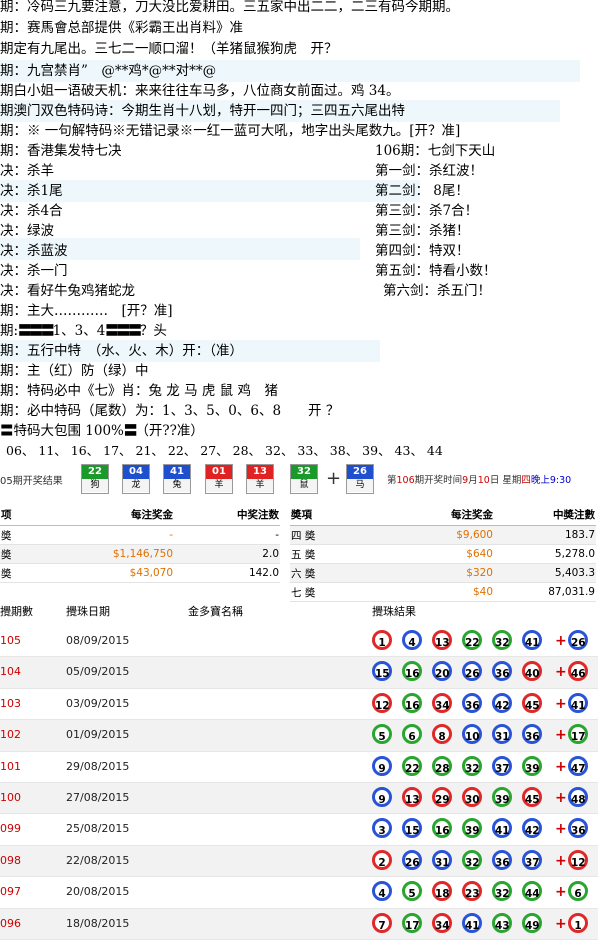  What do you see at coordinates (299, 893) in the screenshot?
I see `history-row: 097 20/08/2015 4 5 18 23 32 44 +6` at bounding box center [299, 893].